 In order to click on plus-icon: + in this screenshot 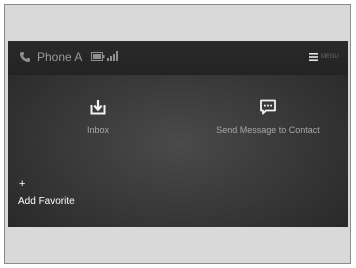, I will do `click(22, 184)`.